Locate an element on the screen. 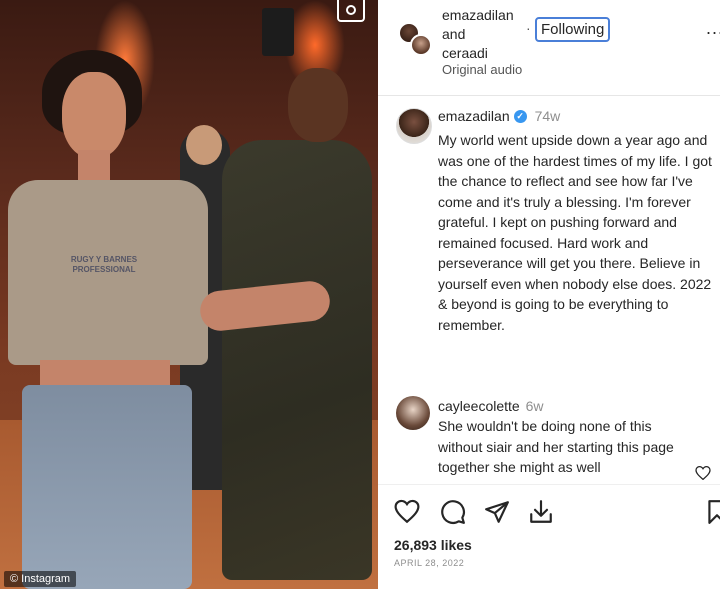 Image resolution: width=720 pixels, height=589 pixels. download-icon is located at coordinates (541, 512).